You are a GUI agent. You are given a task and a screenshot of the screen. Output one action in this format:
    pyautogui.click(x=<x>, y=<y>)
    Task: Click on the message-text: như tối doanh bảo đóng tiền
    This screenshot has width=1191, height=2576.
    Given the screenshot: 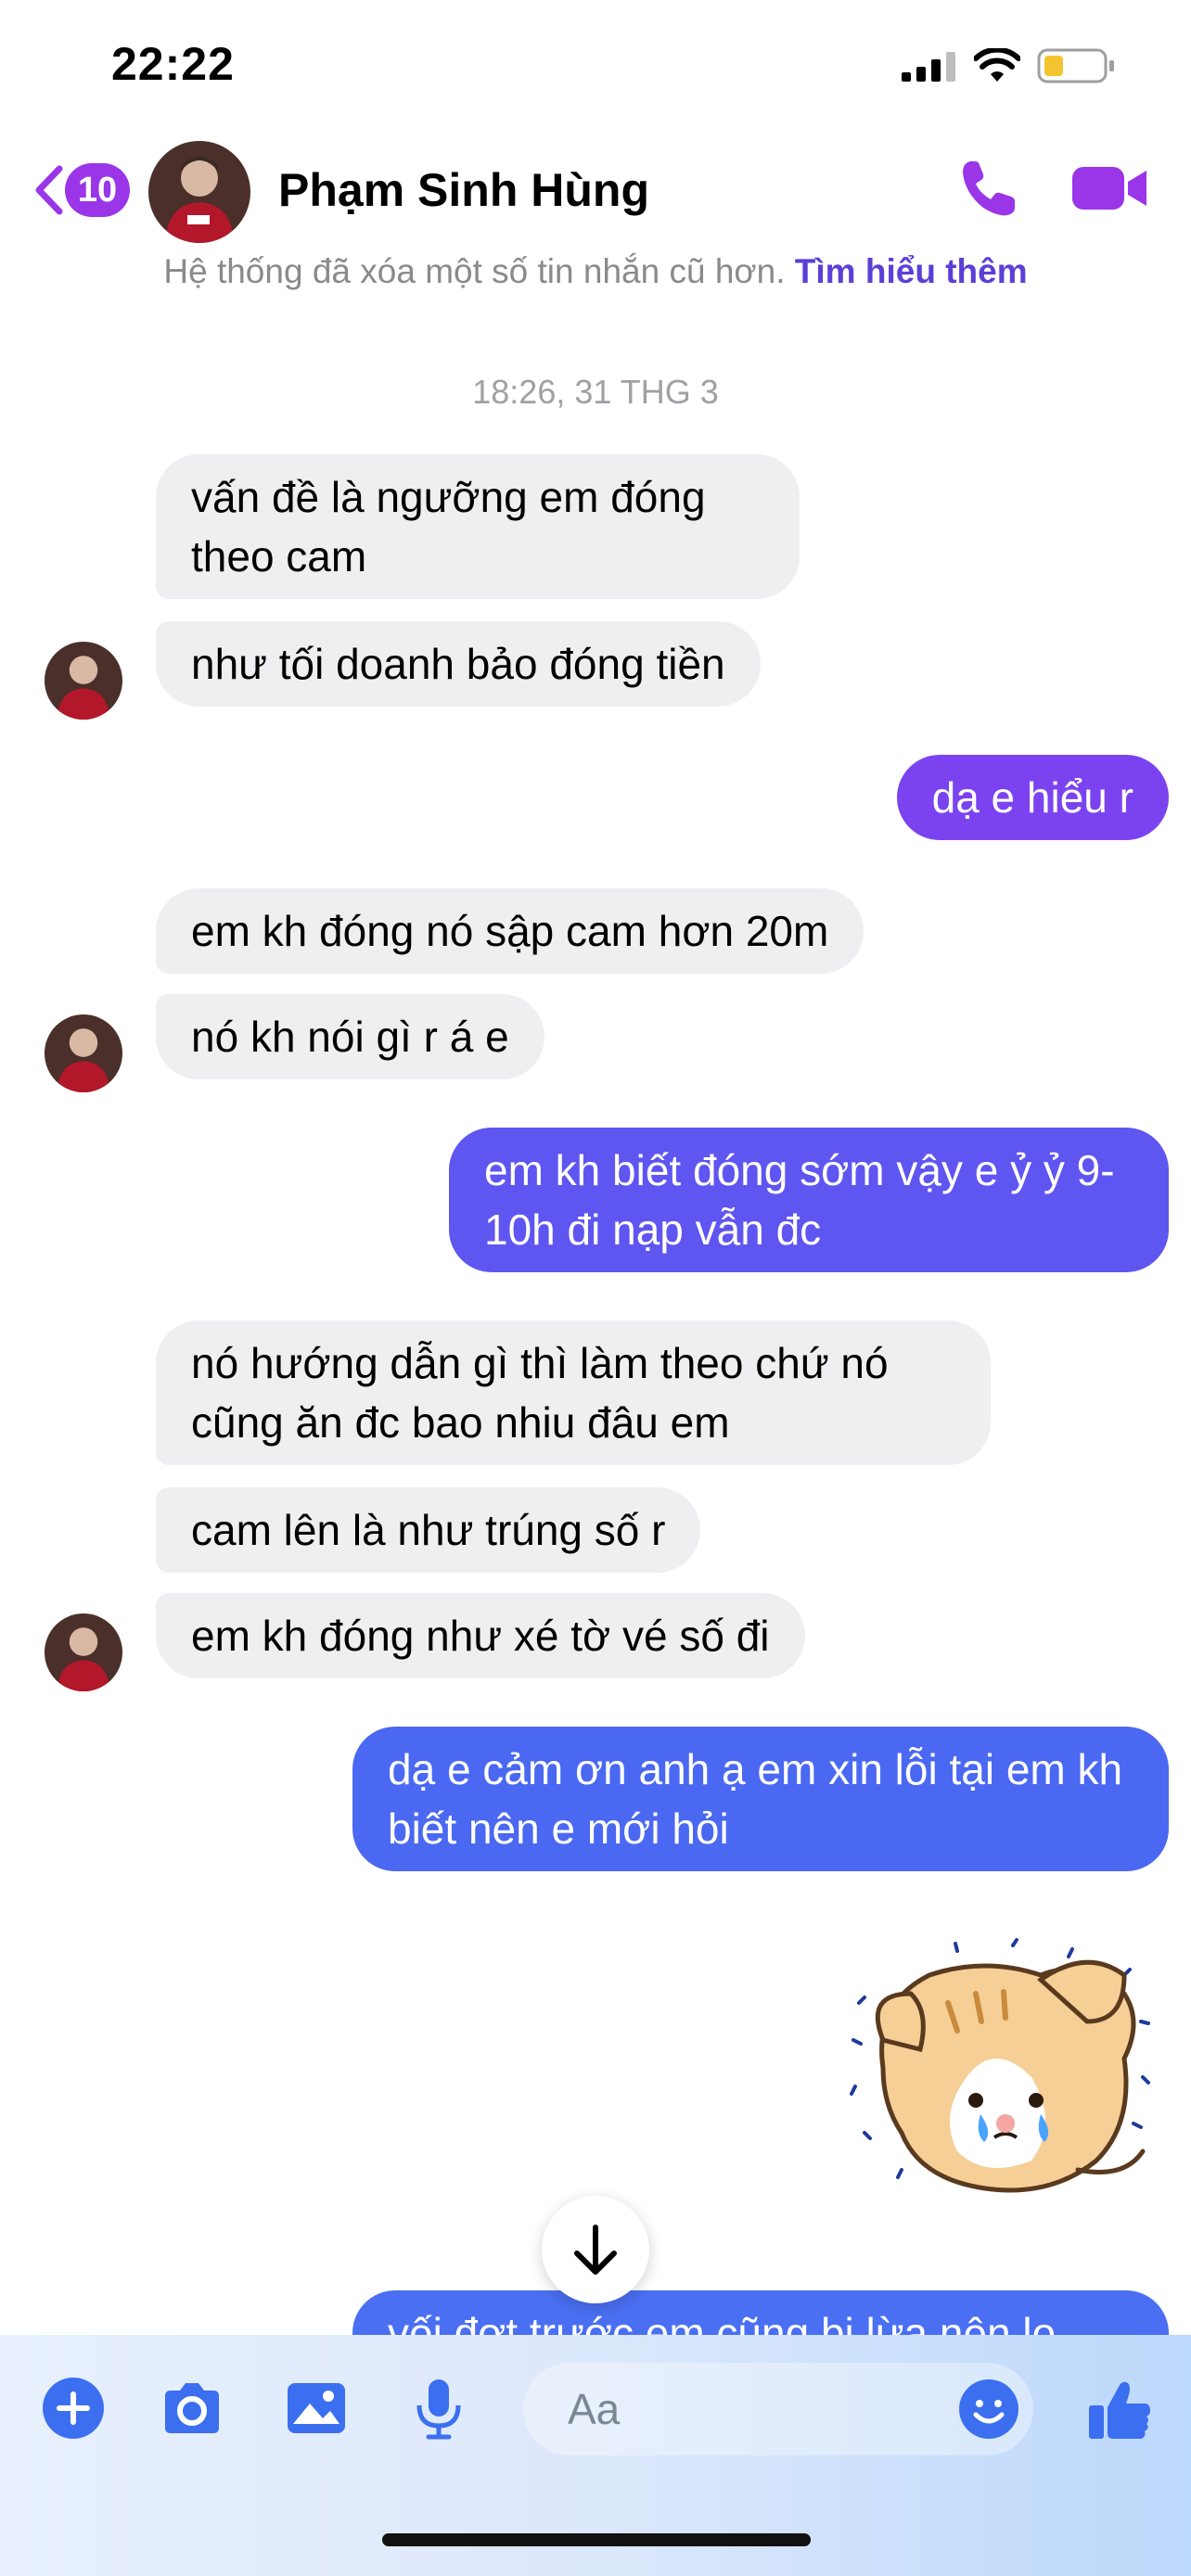 What is the action you would take?
    pyautogui.click(x=458, y=664)
    